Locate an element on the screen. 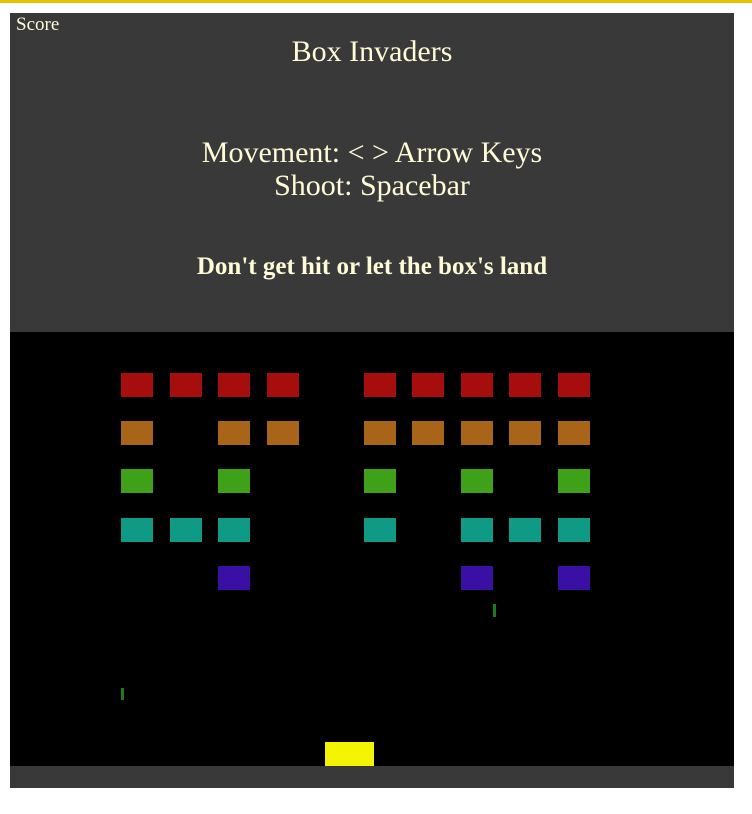  shoot-instructions: Shoot: Spacebar is located at coordinates (372, 185).